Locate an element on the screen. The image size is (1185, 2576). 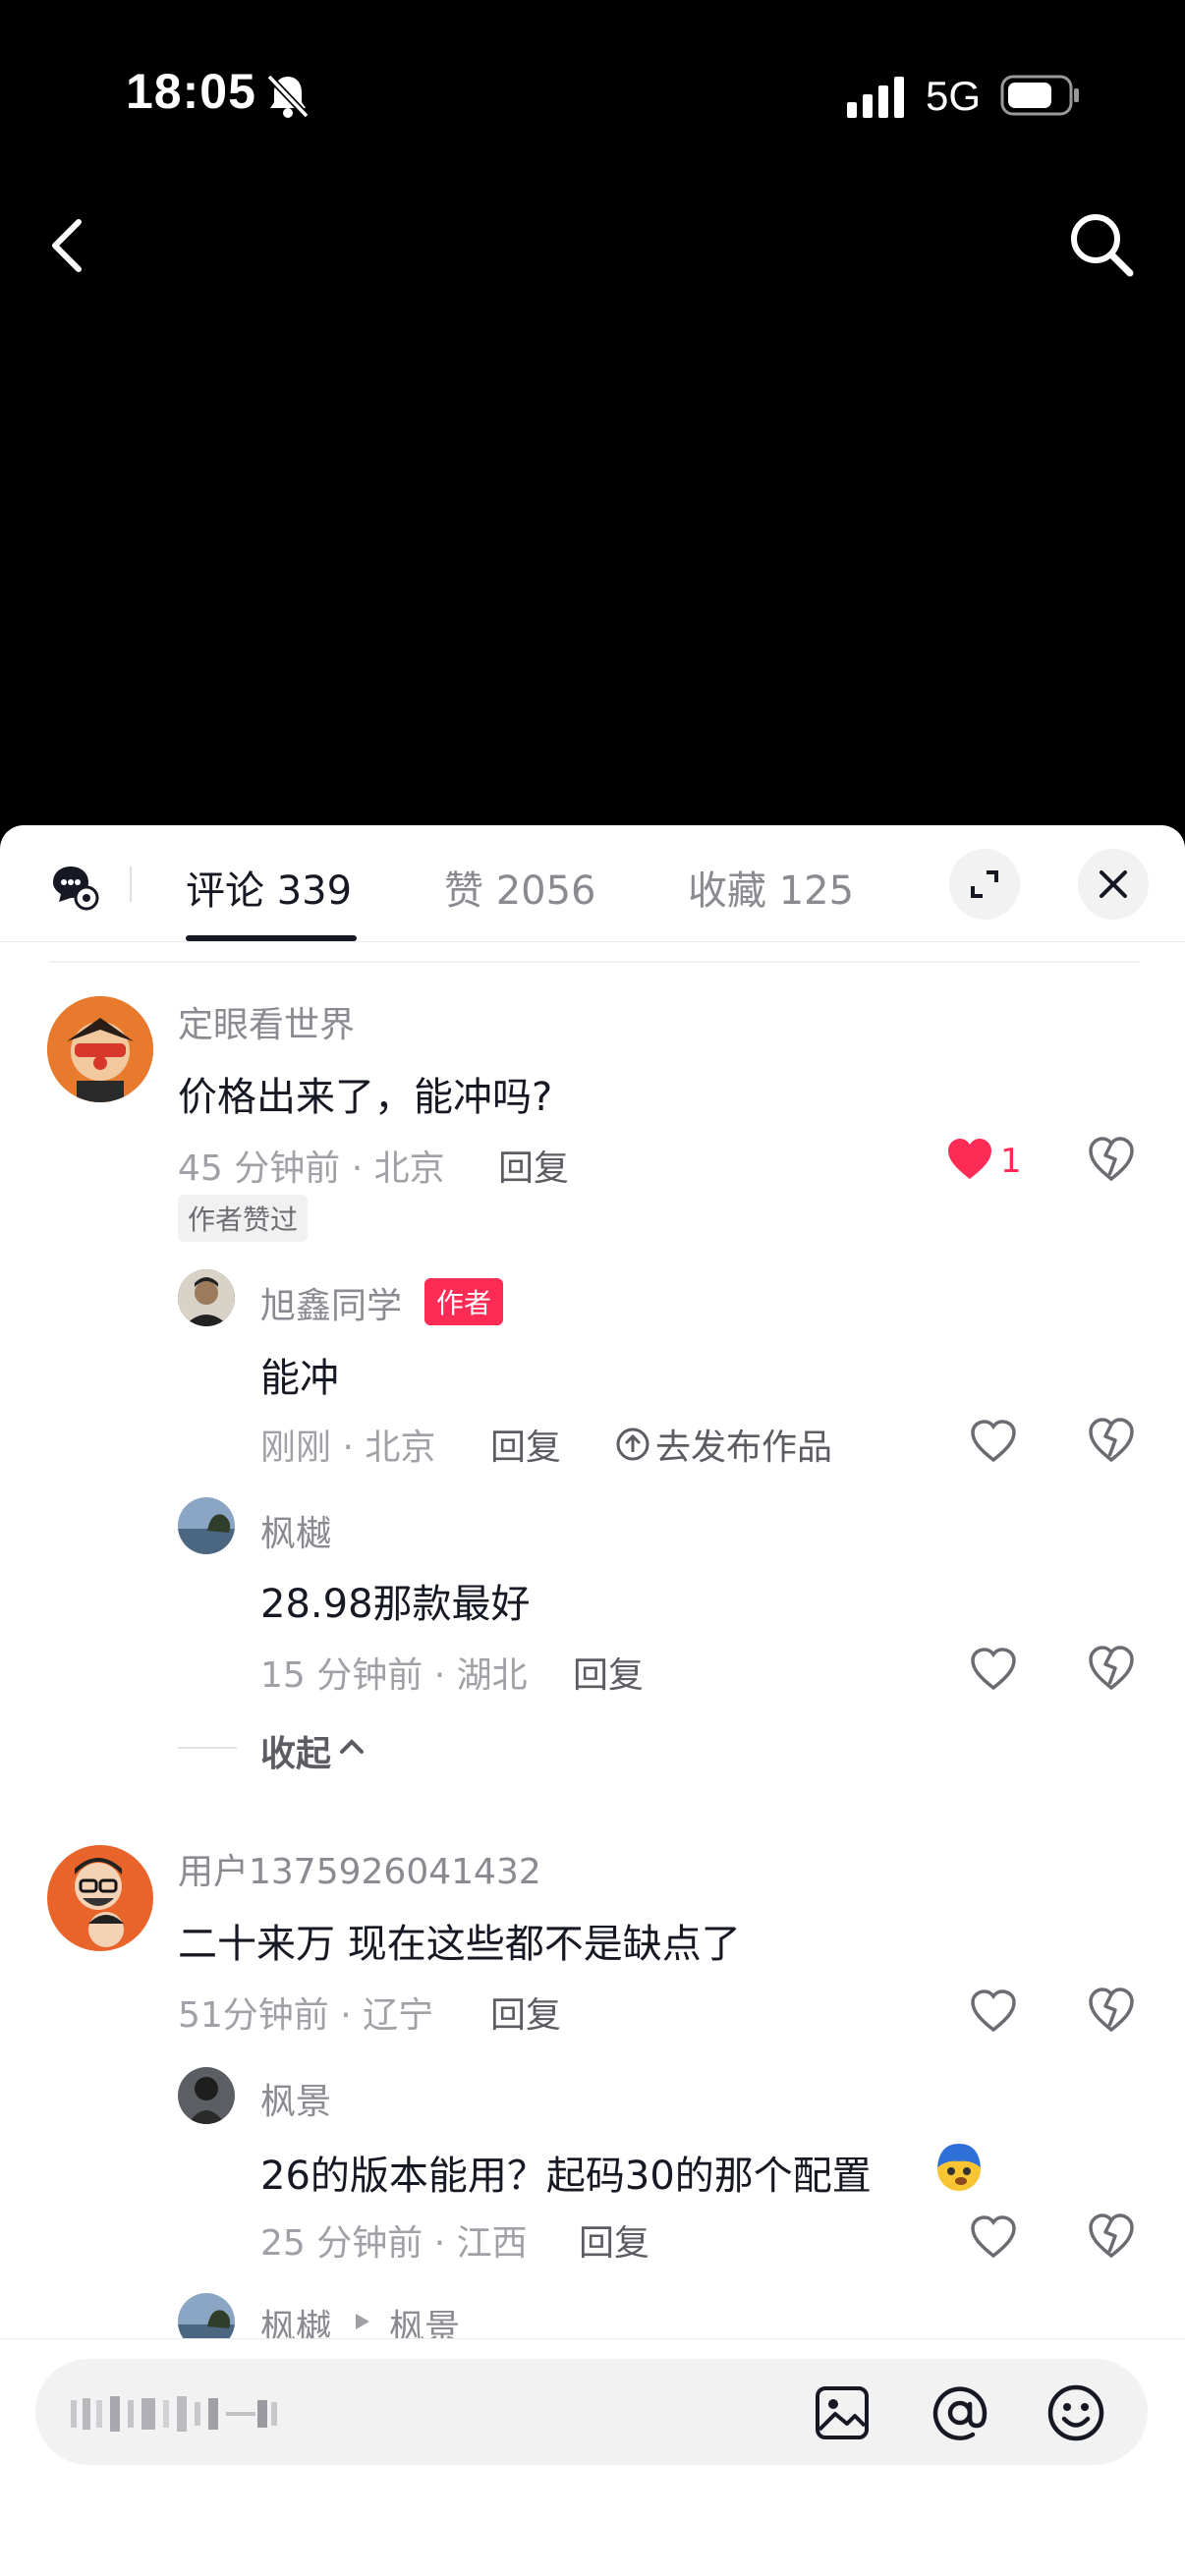
comment-meta: 51分钟前 · 辽宁 is located at coordinates (306, 2015).